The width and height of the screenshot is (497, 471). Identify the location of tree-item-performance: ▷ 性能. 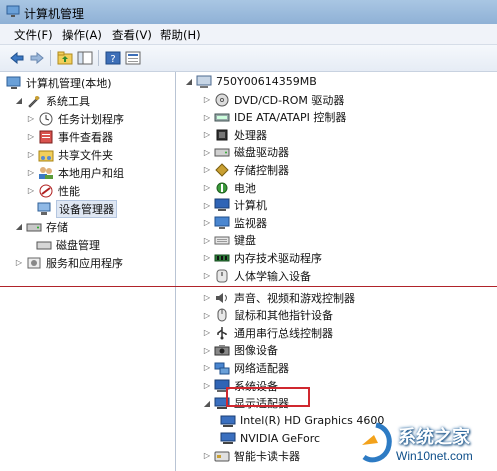
(53, 190).